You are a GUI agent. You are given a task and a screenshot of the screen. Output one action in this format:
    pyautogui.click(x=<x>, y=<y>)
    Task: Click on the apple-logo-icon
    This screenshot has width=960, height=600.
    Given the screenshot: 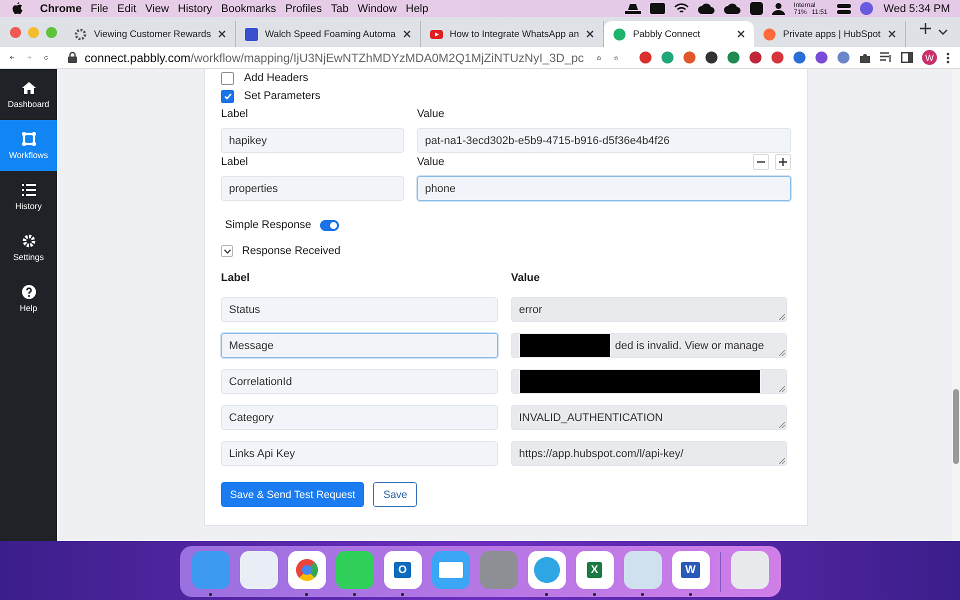 What is the action you would take?
    pyautogui.click(x=17, y=8)
    